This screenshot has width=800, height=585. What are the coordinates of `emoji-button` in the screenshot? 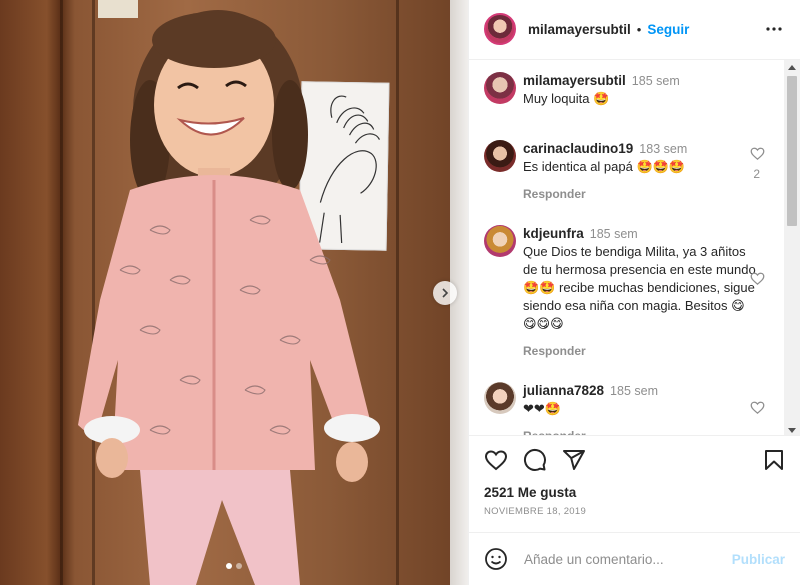 It's located at (496, 559).